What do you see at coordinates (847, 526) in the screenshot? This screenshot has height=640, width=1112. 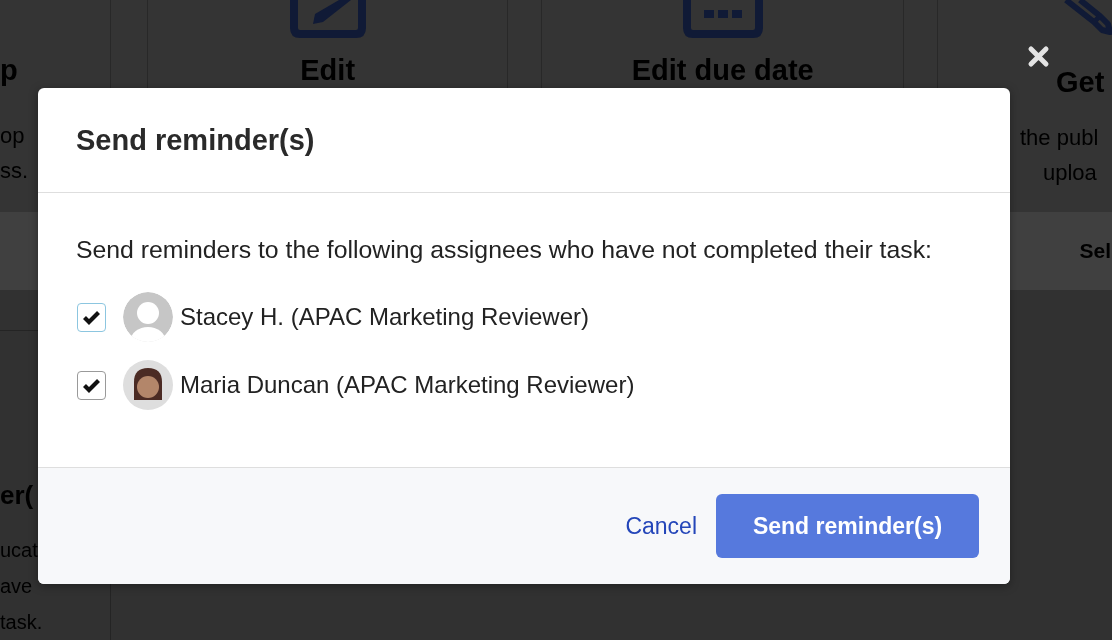 I see `send-reminders-button: Send reminder(s)` at bounding box center [847, 526].